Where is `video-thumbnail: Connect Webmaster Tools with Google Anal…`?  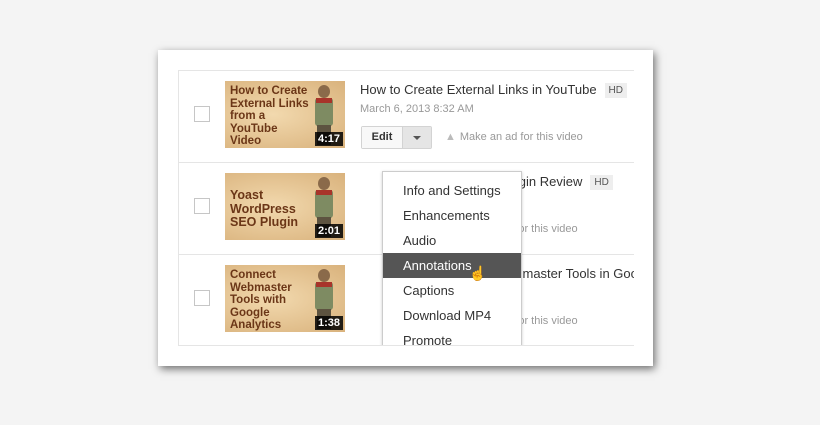 video-thumbnail: Connect Webmaster Tools with Google Anal… is located at coordinates (285, 298).